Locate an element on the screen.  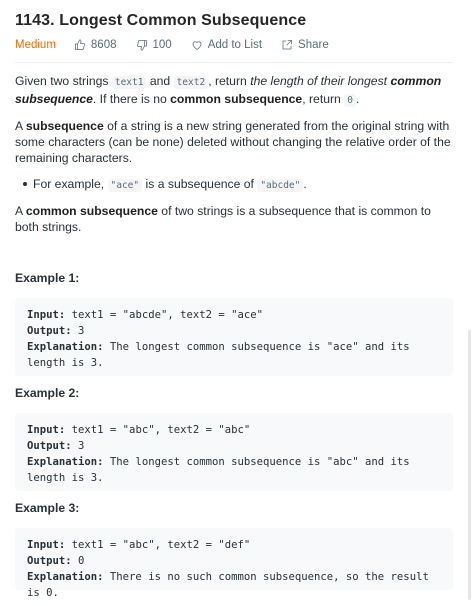
problem-title: 1143. Longest Common Subsequence is located at coordinates (161, 20).